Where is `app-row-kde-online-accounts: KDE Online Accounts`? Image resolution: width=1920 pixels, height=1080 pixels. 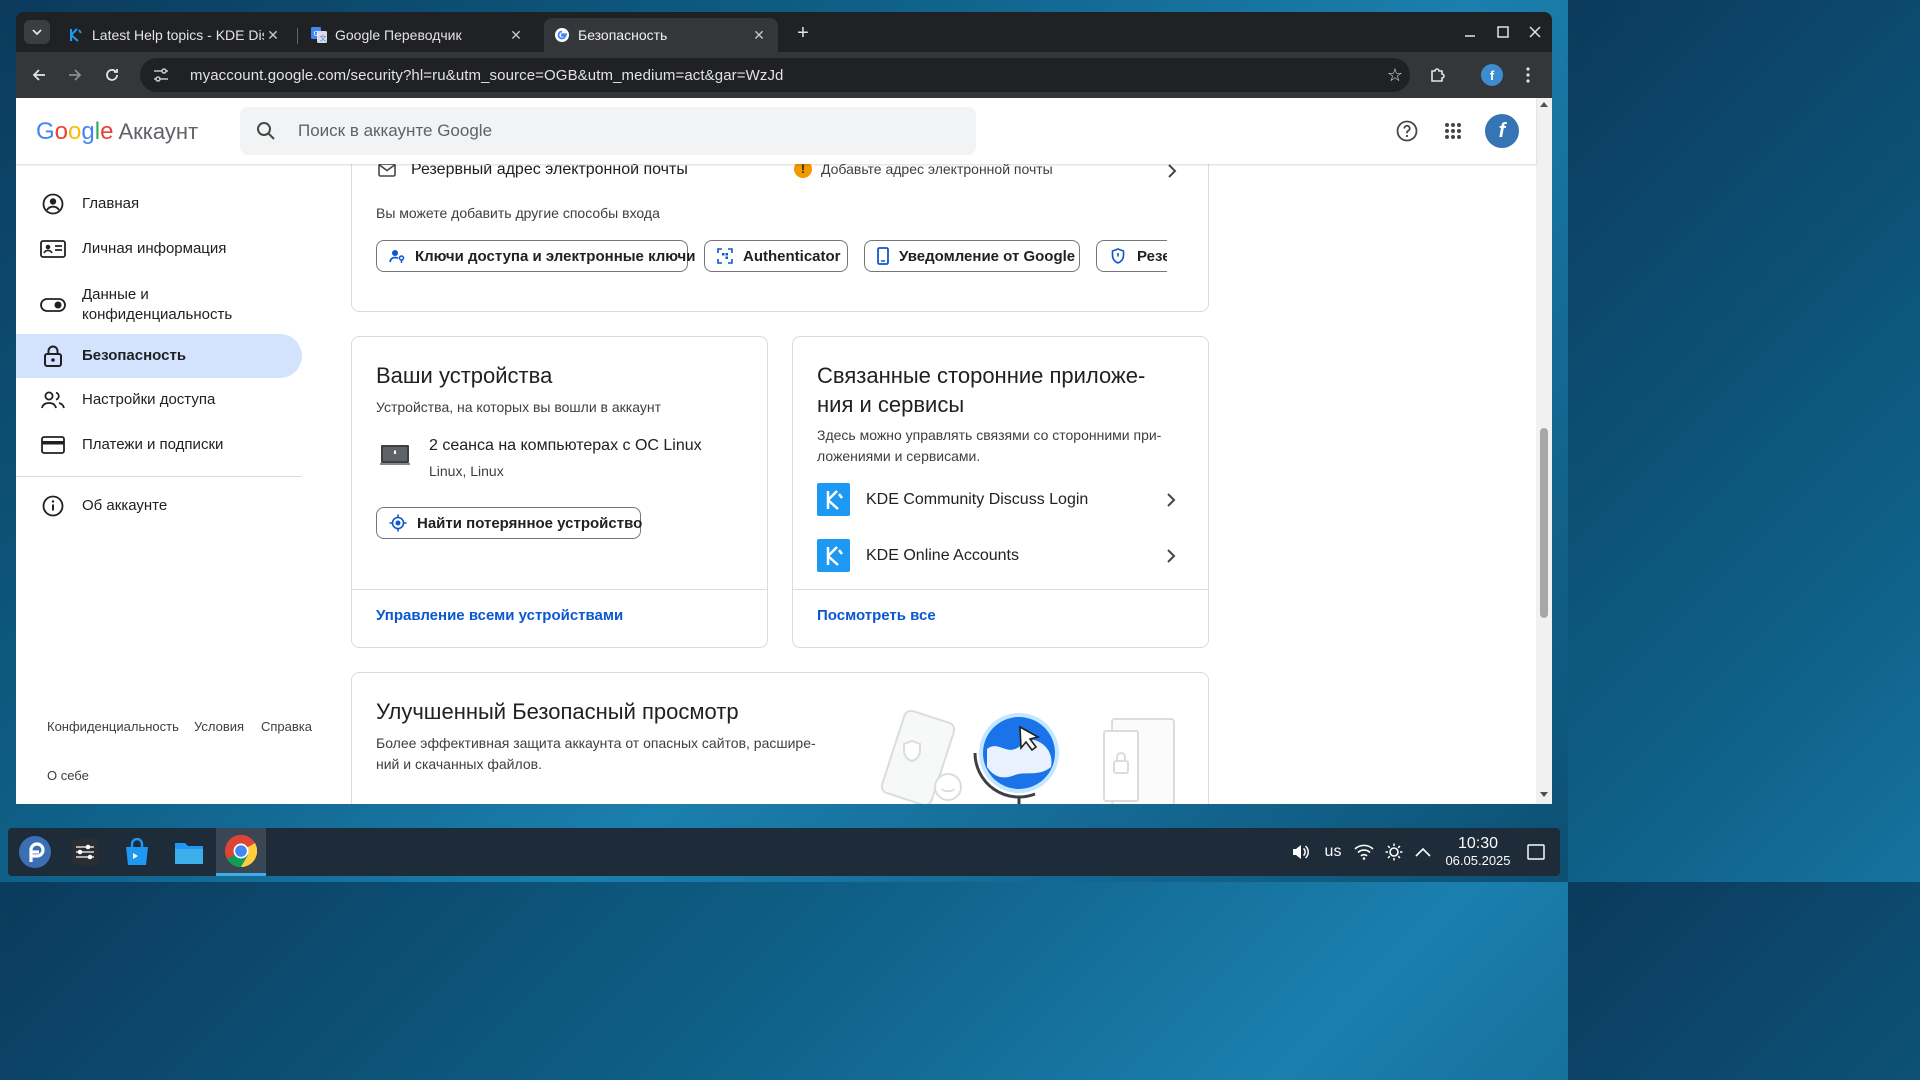
app-row-kde-online-accounts: KDE Online Accounts is located at coordinates (1000, 556).